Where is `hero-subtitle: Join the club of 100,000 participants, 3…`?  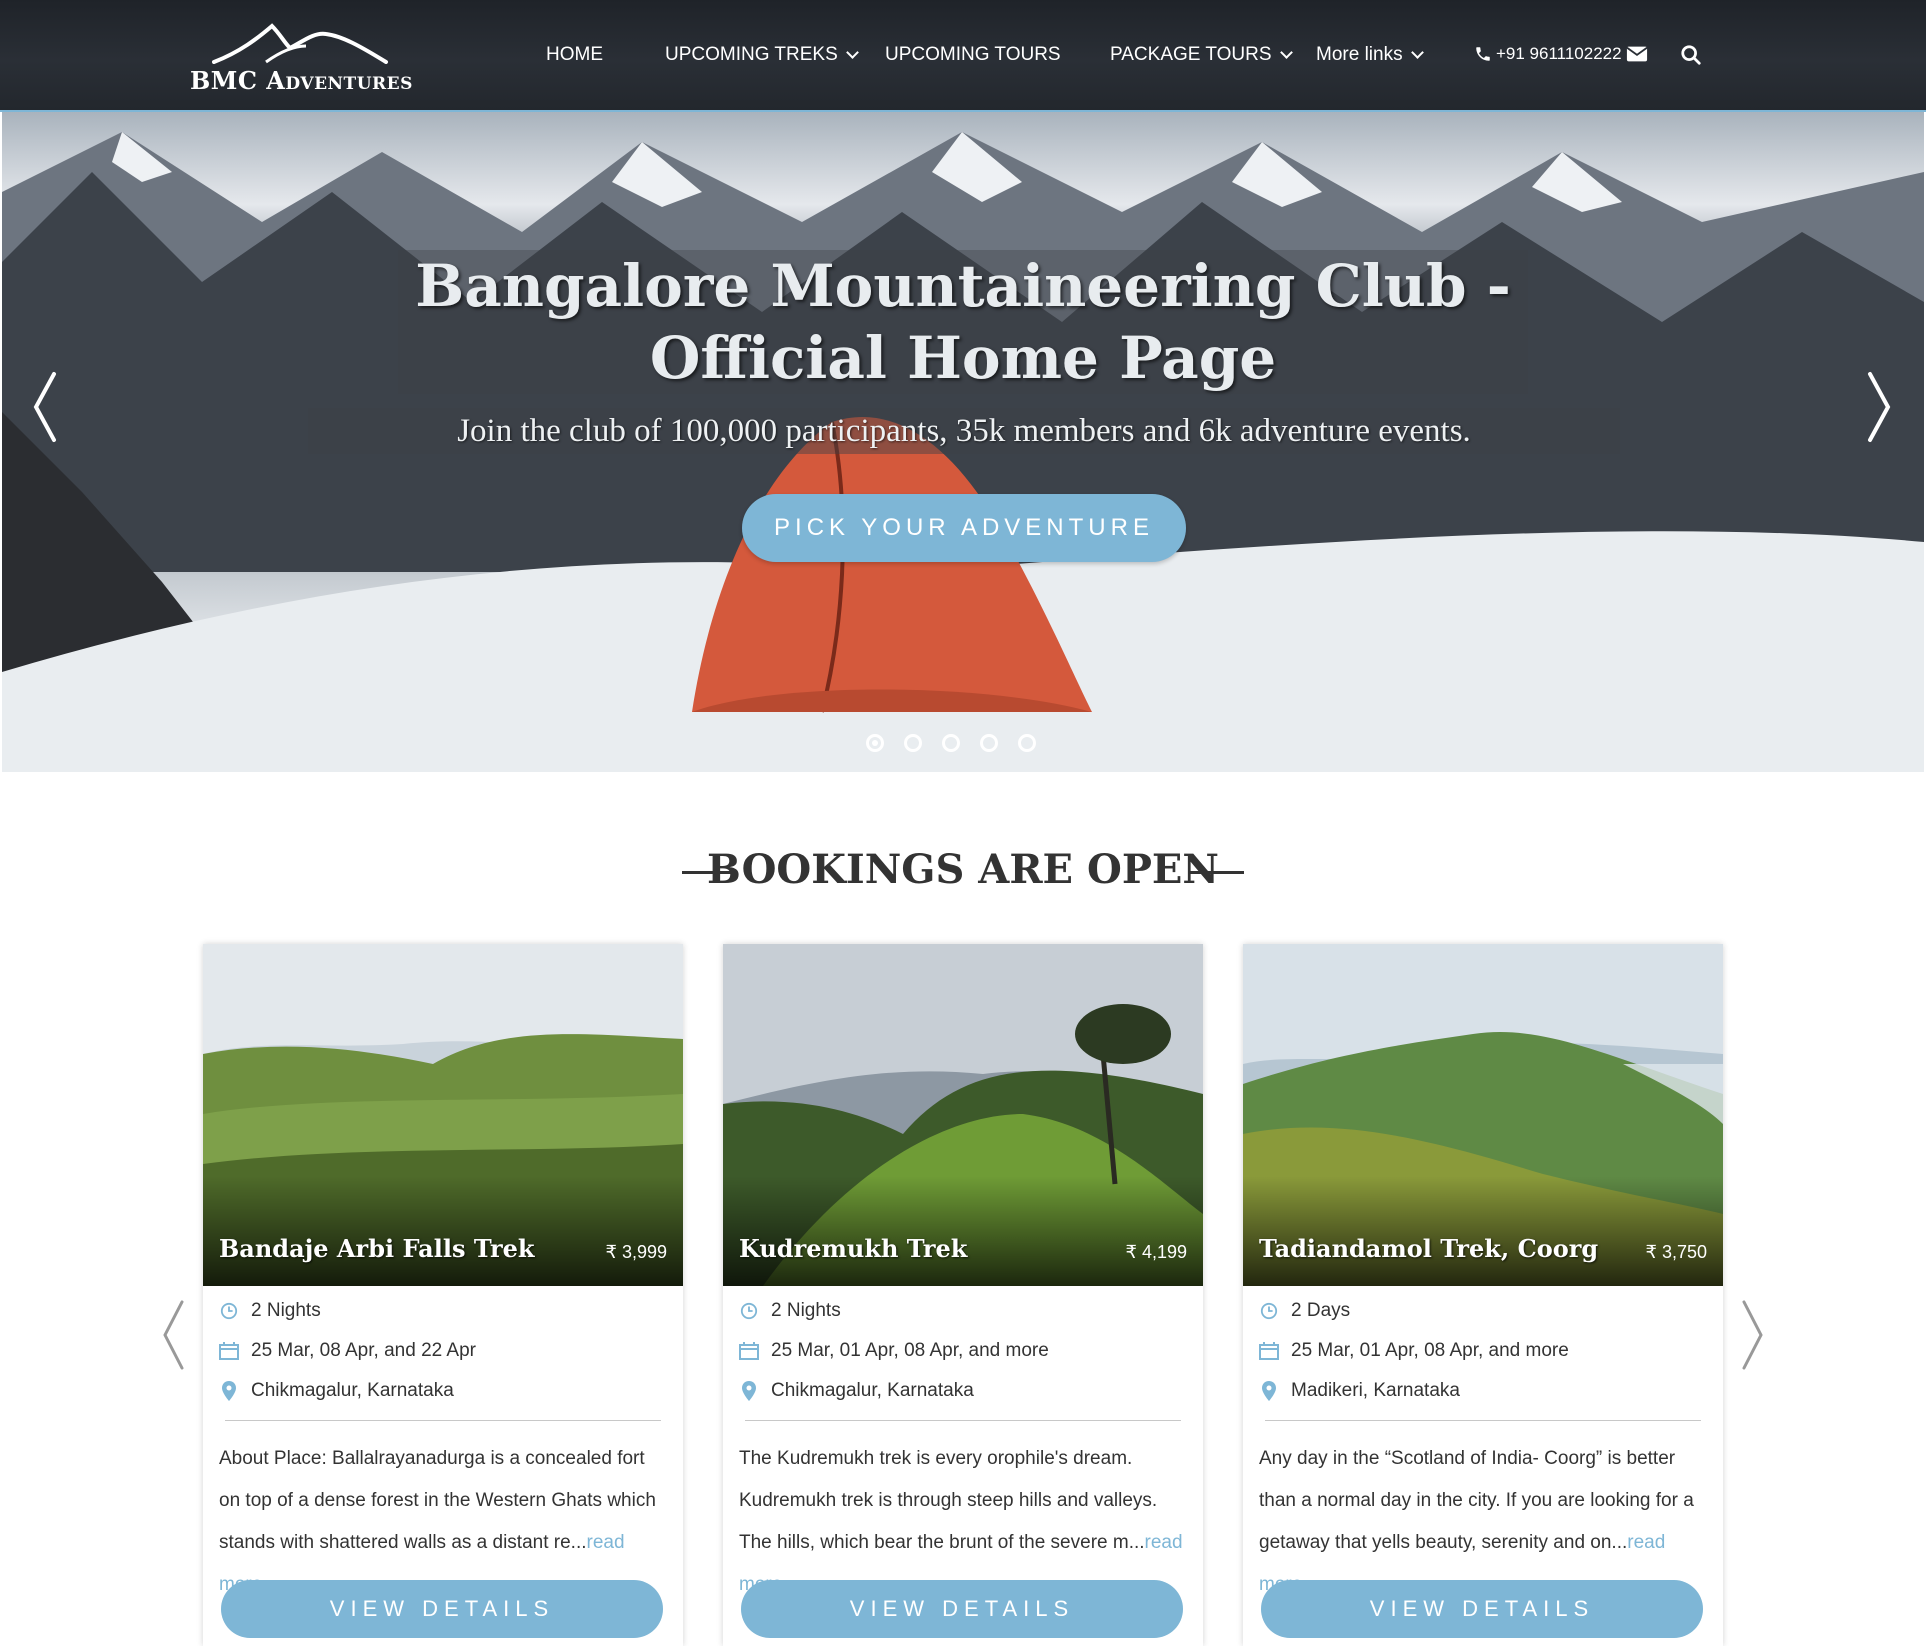 hero-subtitle: Join the club of 100,000 participants, 3… is located at coordinates (964, 431).